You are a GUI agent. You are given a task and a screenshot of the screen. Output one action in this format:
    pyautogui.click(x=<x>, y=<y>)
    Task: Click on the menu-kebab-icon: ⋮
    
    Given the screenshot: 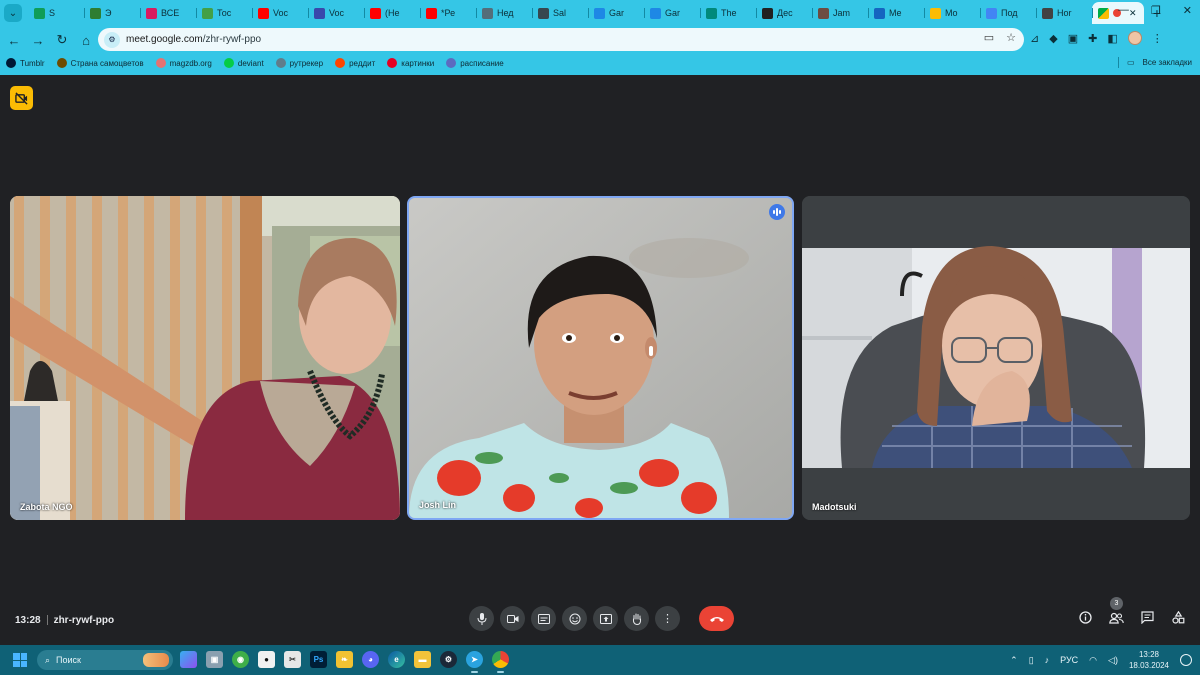 What is the action you would take?
    pyautogui.click(x=1157, y=38)
    